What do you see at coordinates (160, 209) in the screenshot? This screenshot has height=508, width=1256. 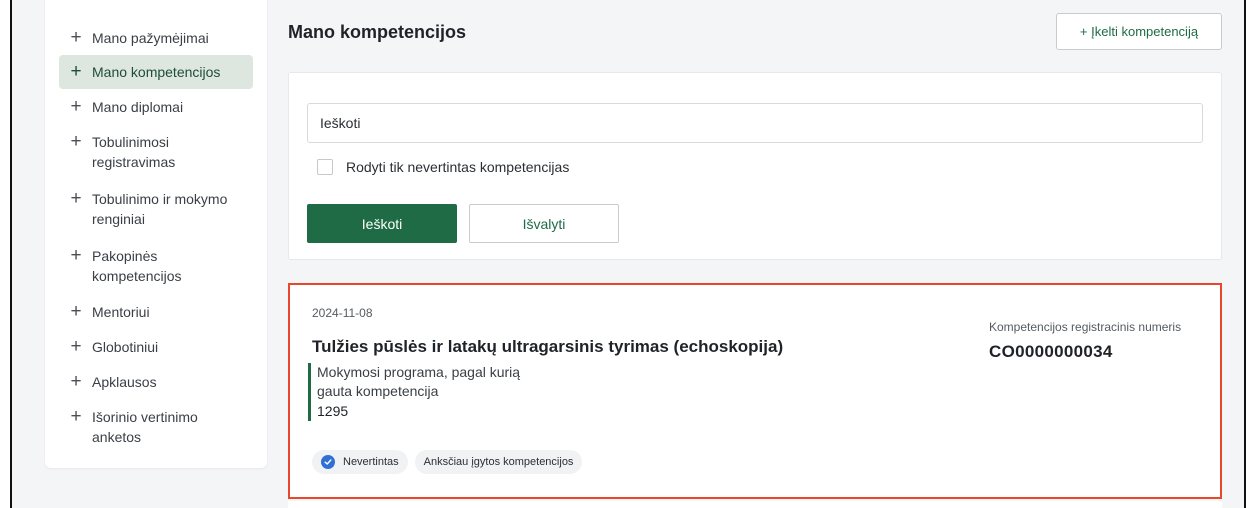 I see `sidebar-item-label: Tobulinimo ir mokymo renginiai` at bounding box center [160, 209].